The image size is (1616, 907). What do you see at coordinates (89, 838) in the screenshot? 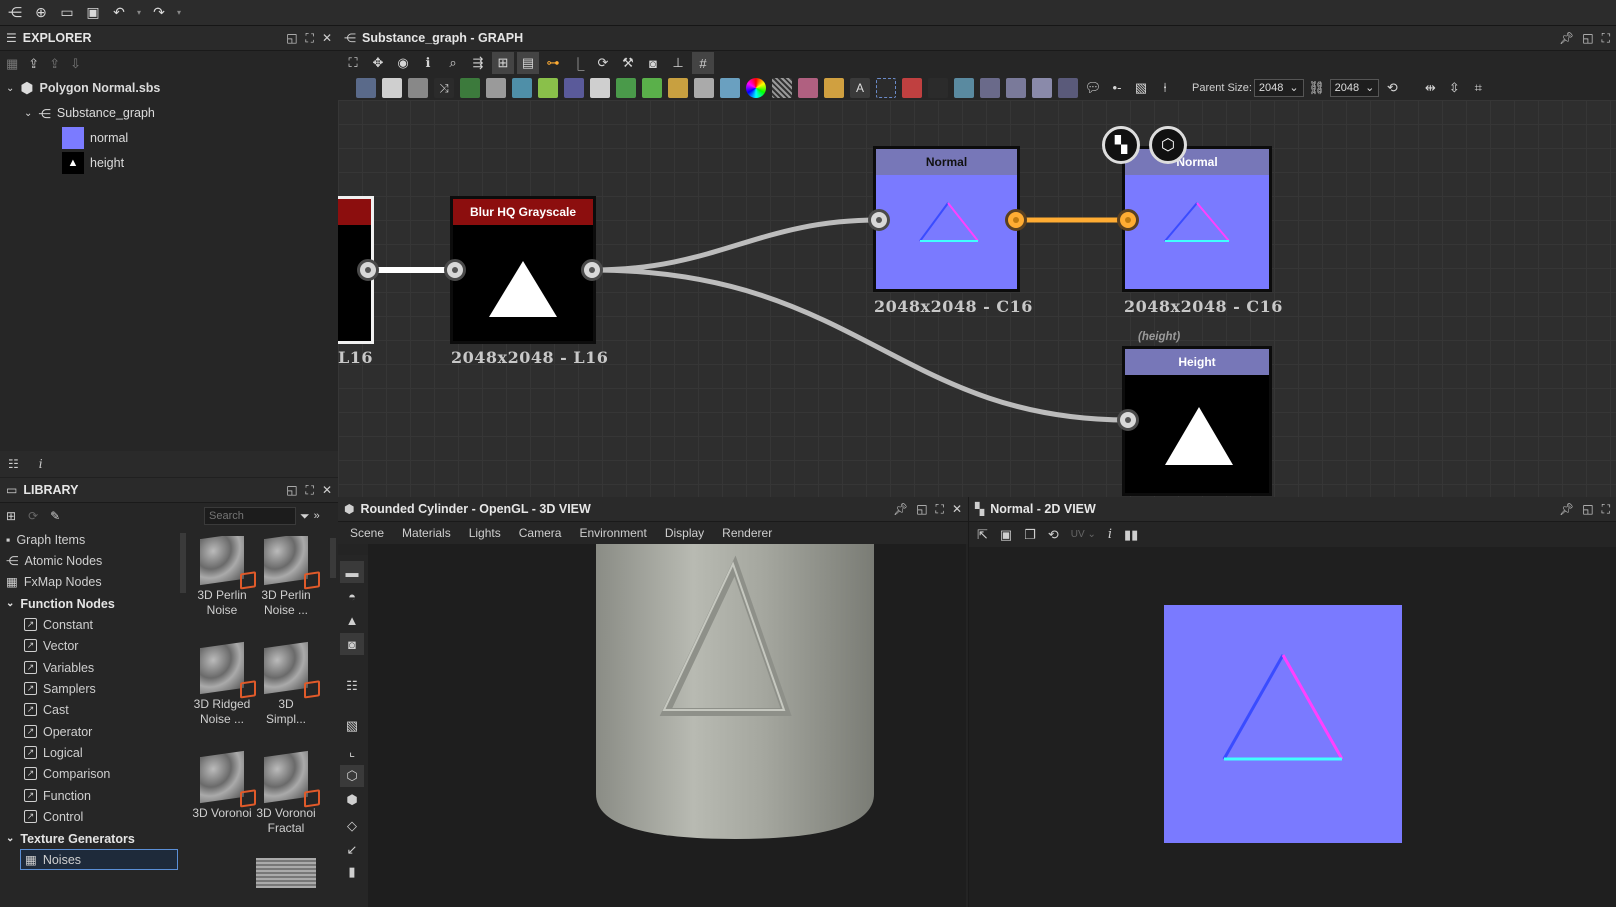
I see `library-category-texture-generators: ⌄ Texture Generators` at bounding box center [89, 838].